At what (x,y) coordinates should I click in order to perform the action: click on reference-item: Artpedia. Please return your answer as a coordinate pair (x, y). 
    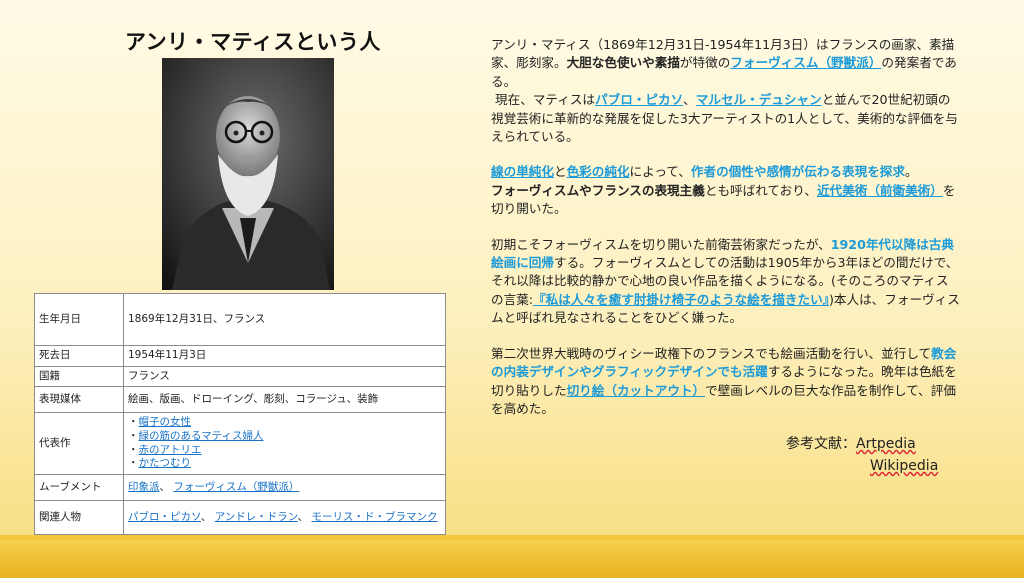
    Looking at the image, I should click on (886, 444).